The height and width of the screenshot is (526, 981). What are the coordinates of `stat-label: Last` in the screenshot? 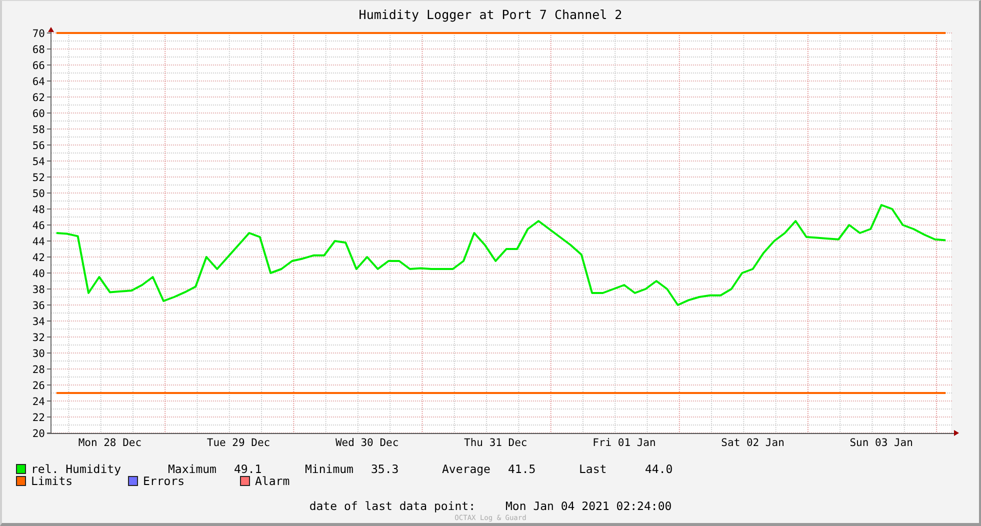 It's located at (593, 469).